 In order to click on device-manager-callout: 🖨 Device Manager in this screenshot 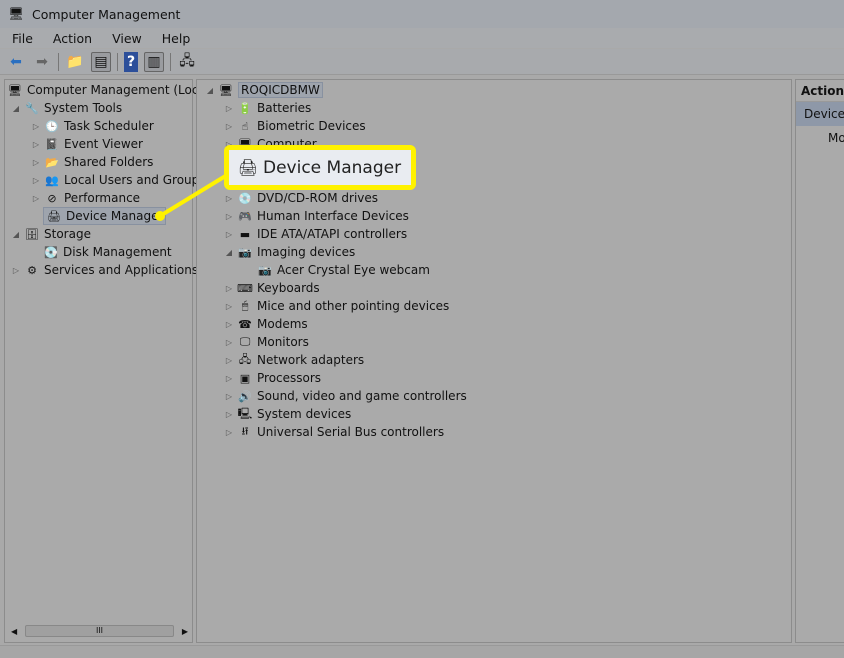, I will do `click(320, 167)`.